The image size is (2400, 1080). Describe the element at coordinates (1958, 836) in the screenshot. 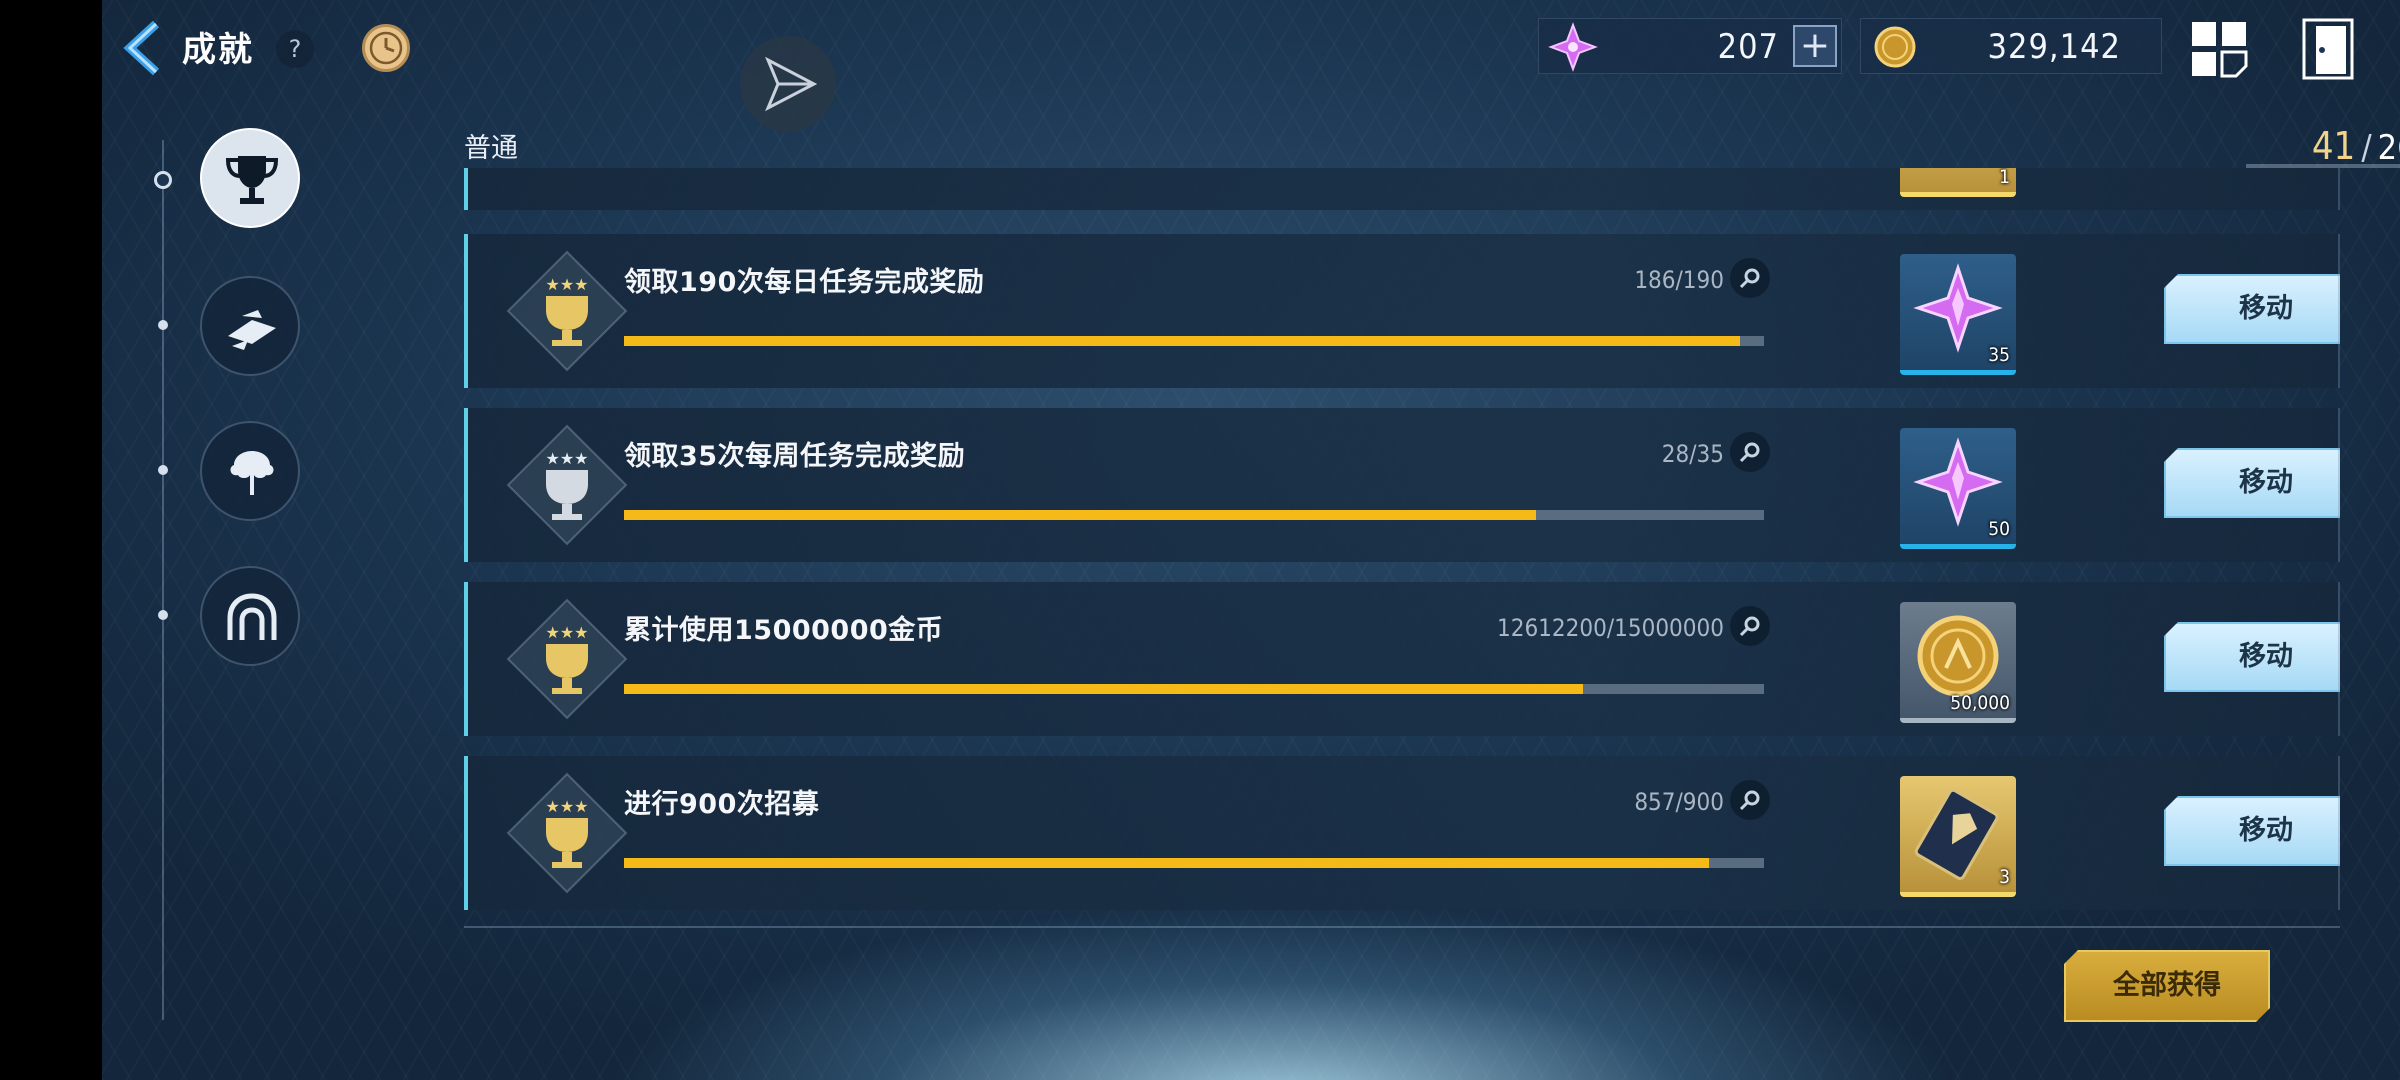

I see `reward-slot: 3` at that location.